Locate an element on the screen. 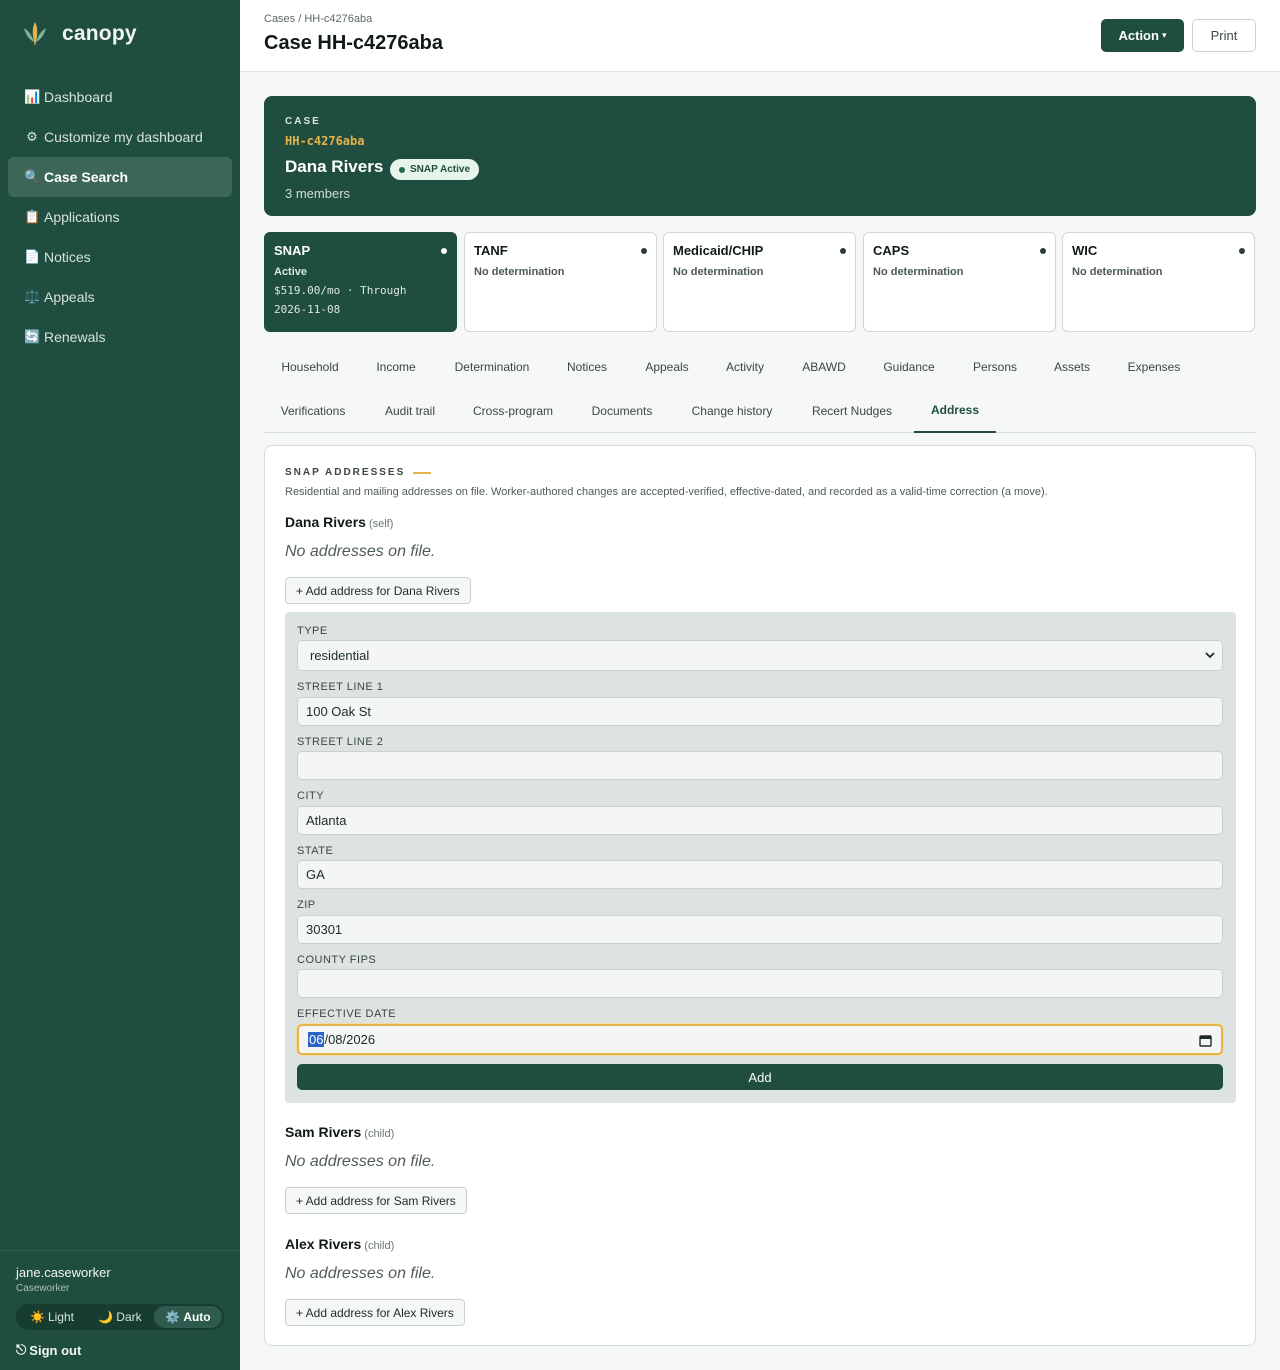 The width and height of the screenshot is (1280, 1370). program-card-caps: CAPS No determination is located at coordinates (959, 282).